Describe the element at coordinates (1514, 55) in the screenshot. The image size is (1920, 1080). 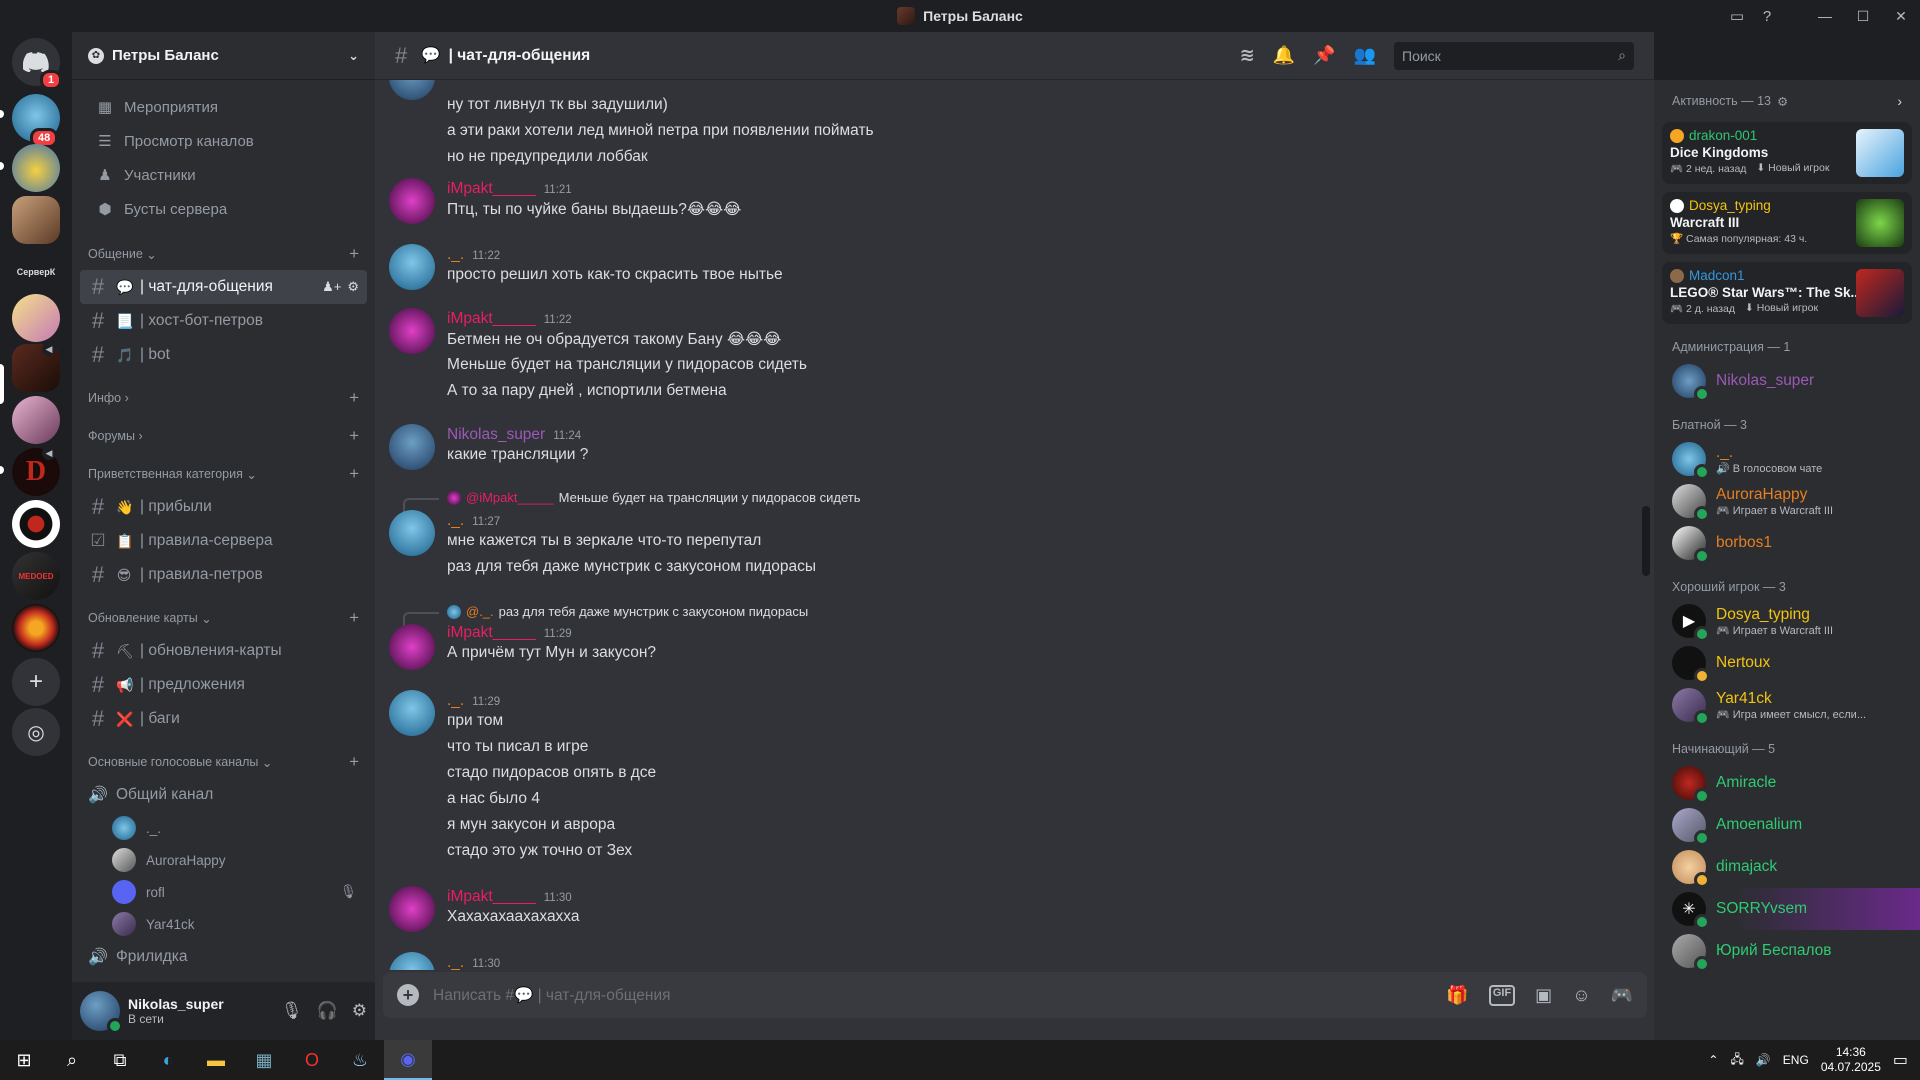
I see `search-input: Поиск ⌕` at that location.